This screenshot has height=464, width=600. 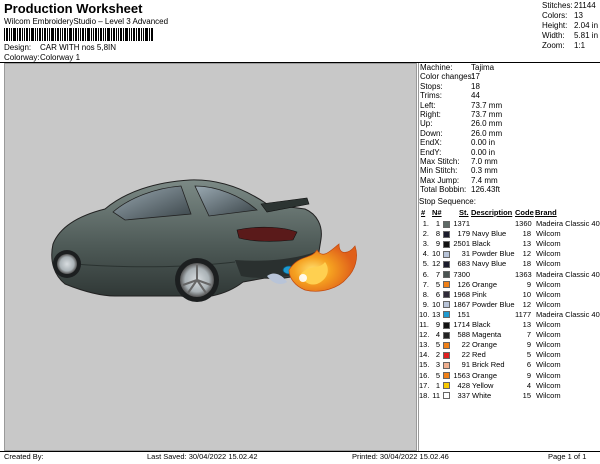 I want to click on table-row: 7. 5 126 Orange 9 Wilcom, so click(x=509, y=285).